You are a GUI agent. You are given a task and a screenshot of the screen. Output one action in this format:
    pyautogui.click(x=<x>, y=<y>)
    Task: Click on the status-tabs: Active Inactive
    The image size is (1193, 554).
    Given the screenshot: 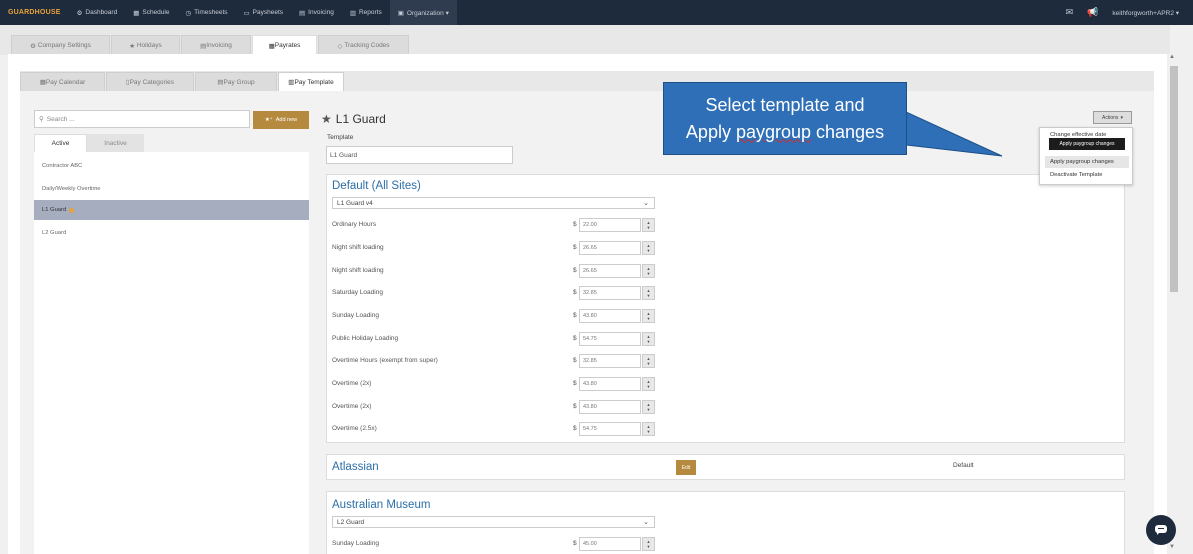 What is the action you would take?
    pyautogui.click(x=171, y=143)
    